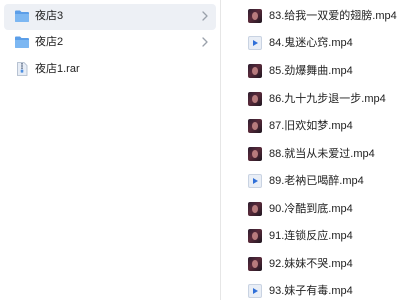  What do you see at coordinates (316, 181) in the screenshot?
I see `file-name: 89.老衲已喝醉.mp4` at bounding box center [316, 181].